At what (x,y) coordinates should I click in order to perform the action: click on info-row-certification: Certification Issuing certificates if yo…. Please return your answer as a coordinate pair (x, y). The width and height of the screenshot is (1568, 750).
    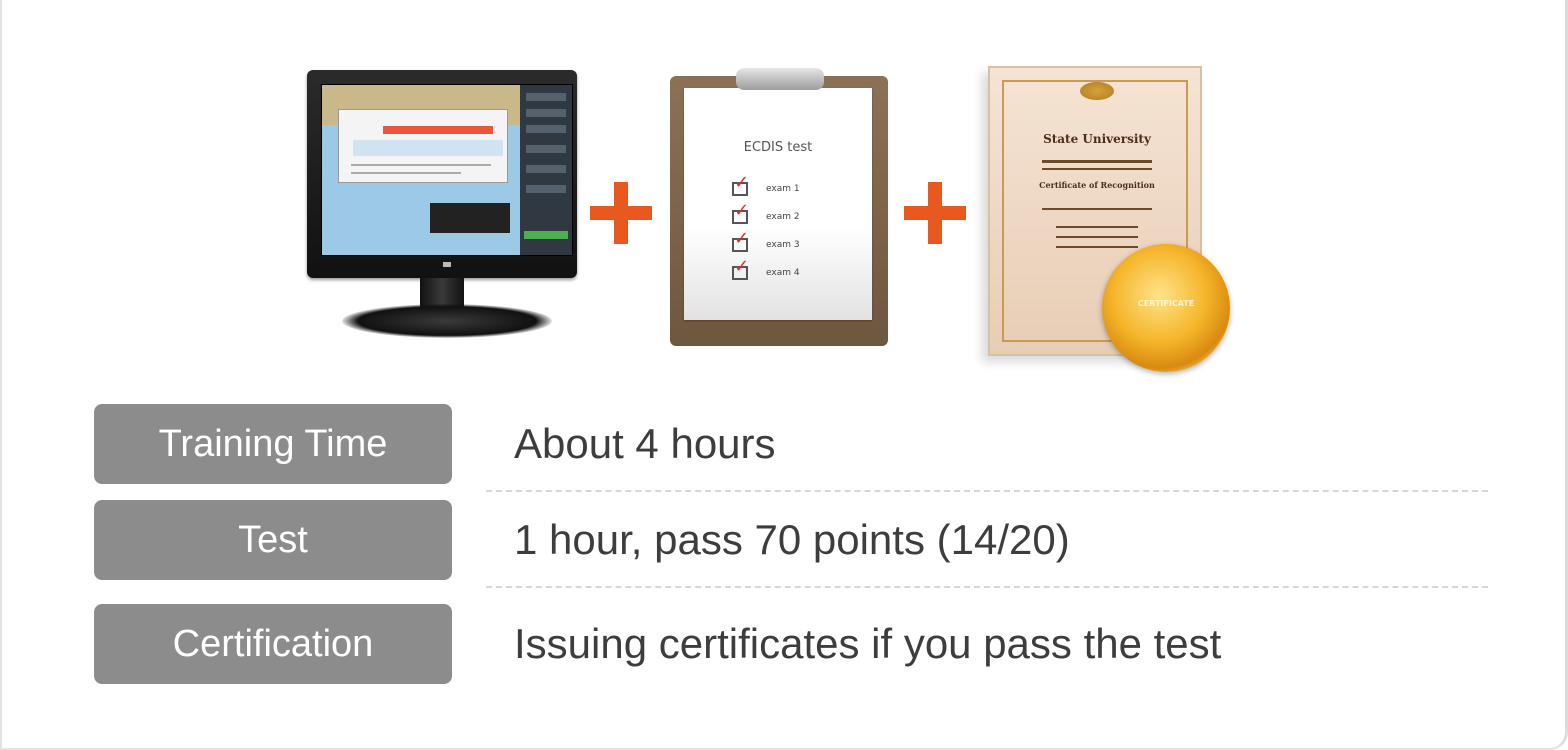
    Looking at the image, I should click on (791, 644).